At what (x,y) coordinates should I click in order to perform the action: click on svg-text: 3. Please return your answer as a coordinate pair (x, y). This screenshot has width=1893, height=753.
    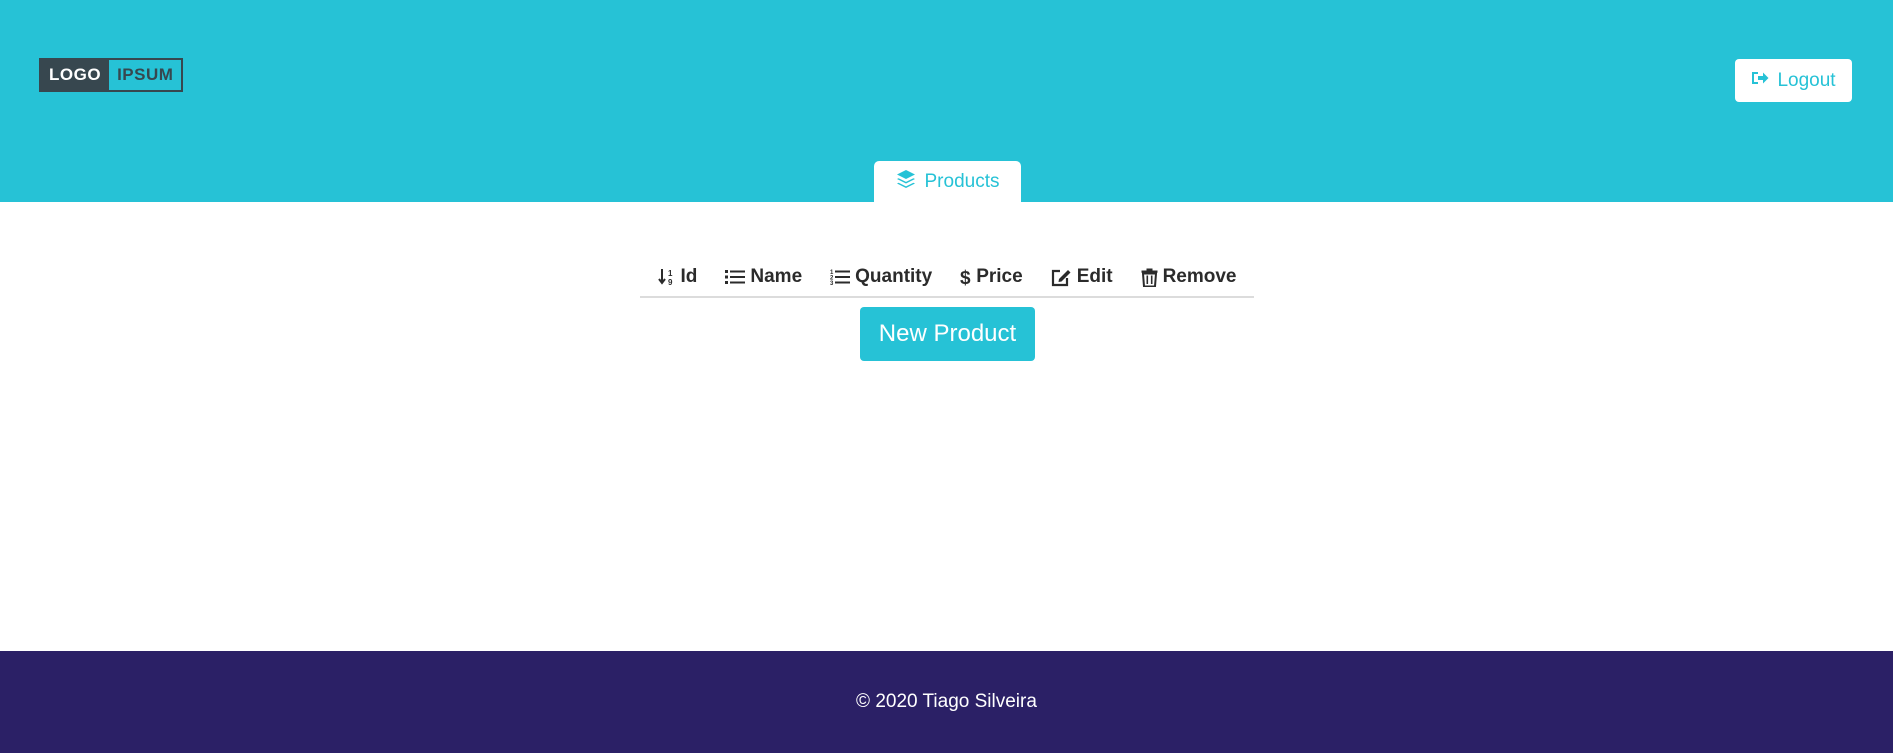
    Looking at the image, I should click on (832, 283).